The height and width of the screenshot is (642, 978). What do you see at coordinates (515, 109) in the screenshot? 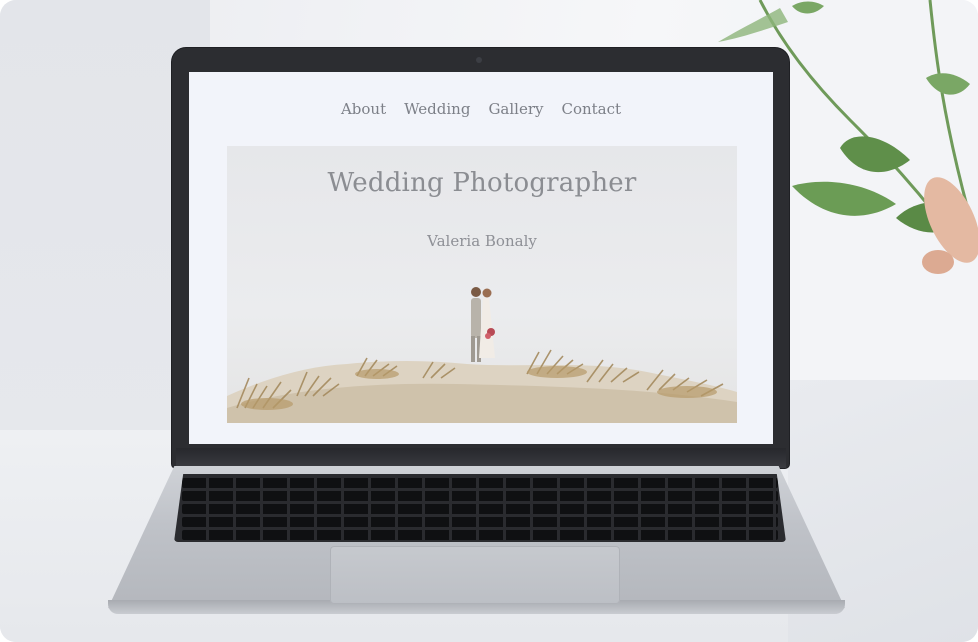
I see `nav-link-gallery: Gallery` at bounding box center [515, 109].